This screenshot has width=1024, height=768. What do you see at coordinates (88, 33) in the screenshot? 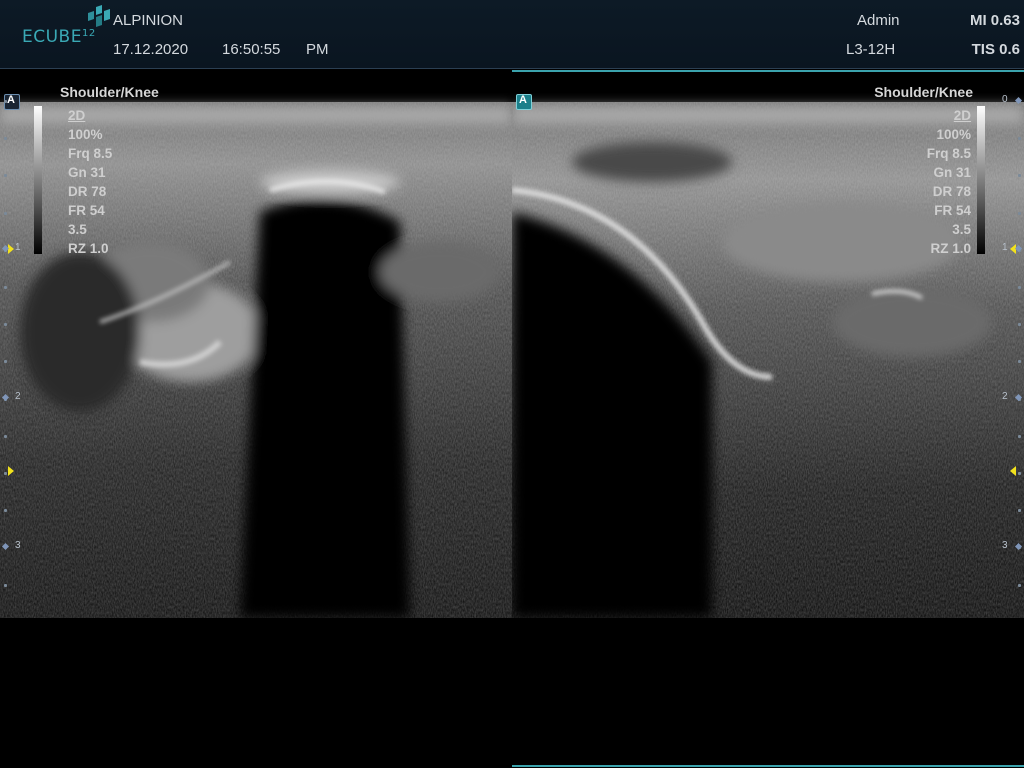
I see `logo-model: 12` at bounding box center [88, 33].